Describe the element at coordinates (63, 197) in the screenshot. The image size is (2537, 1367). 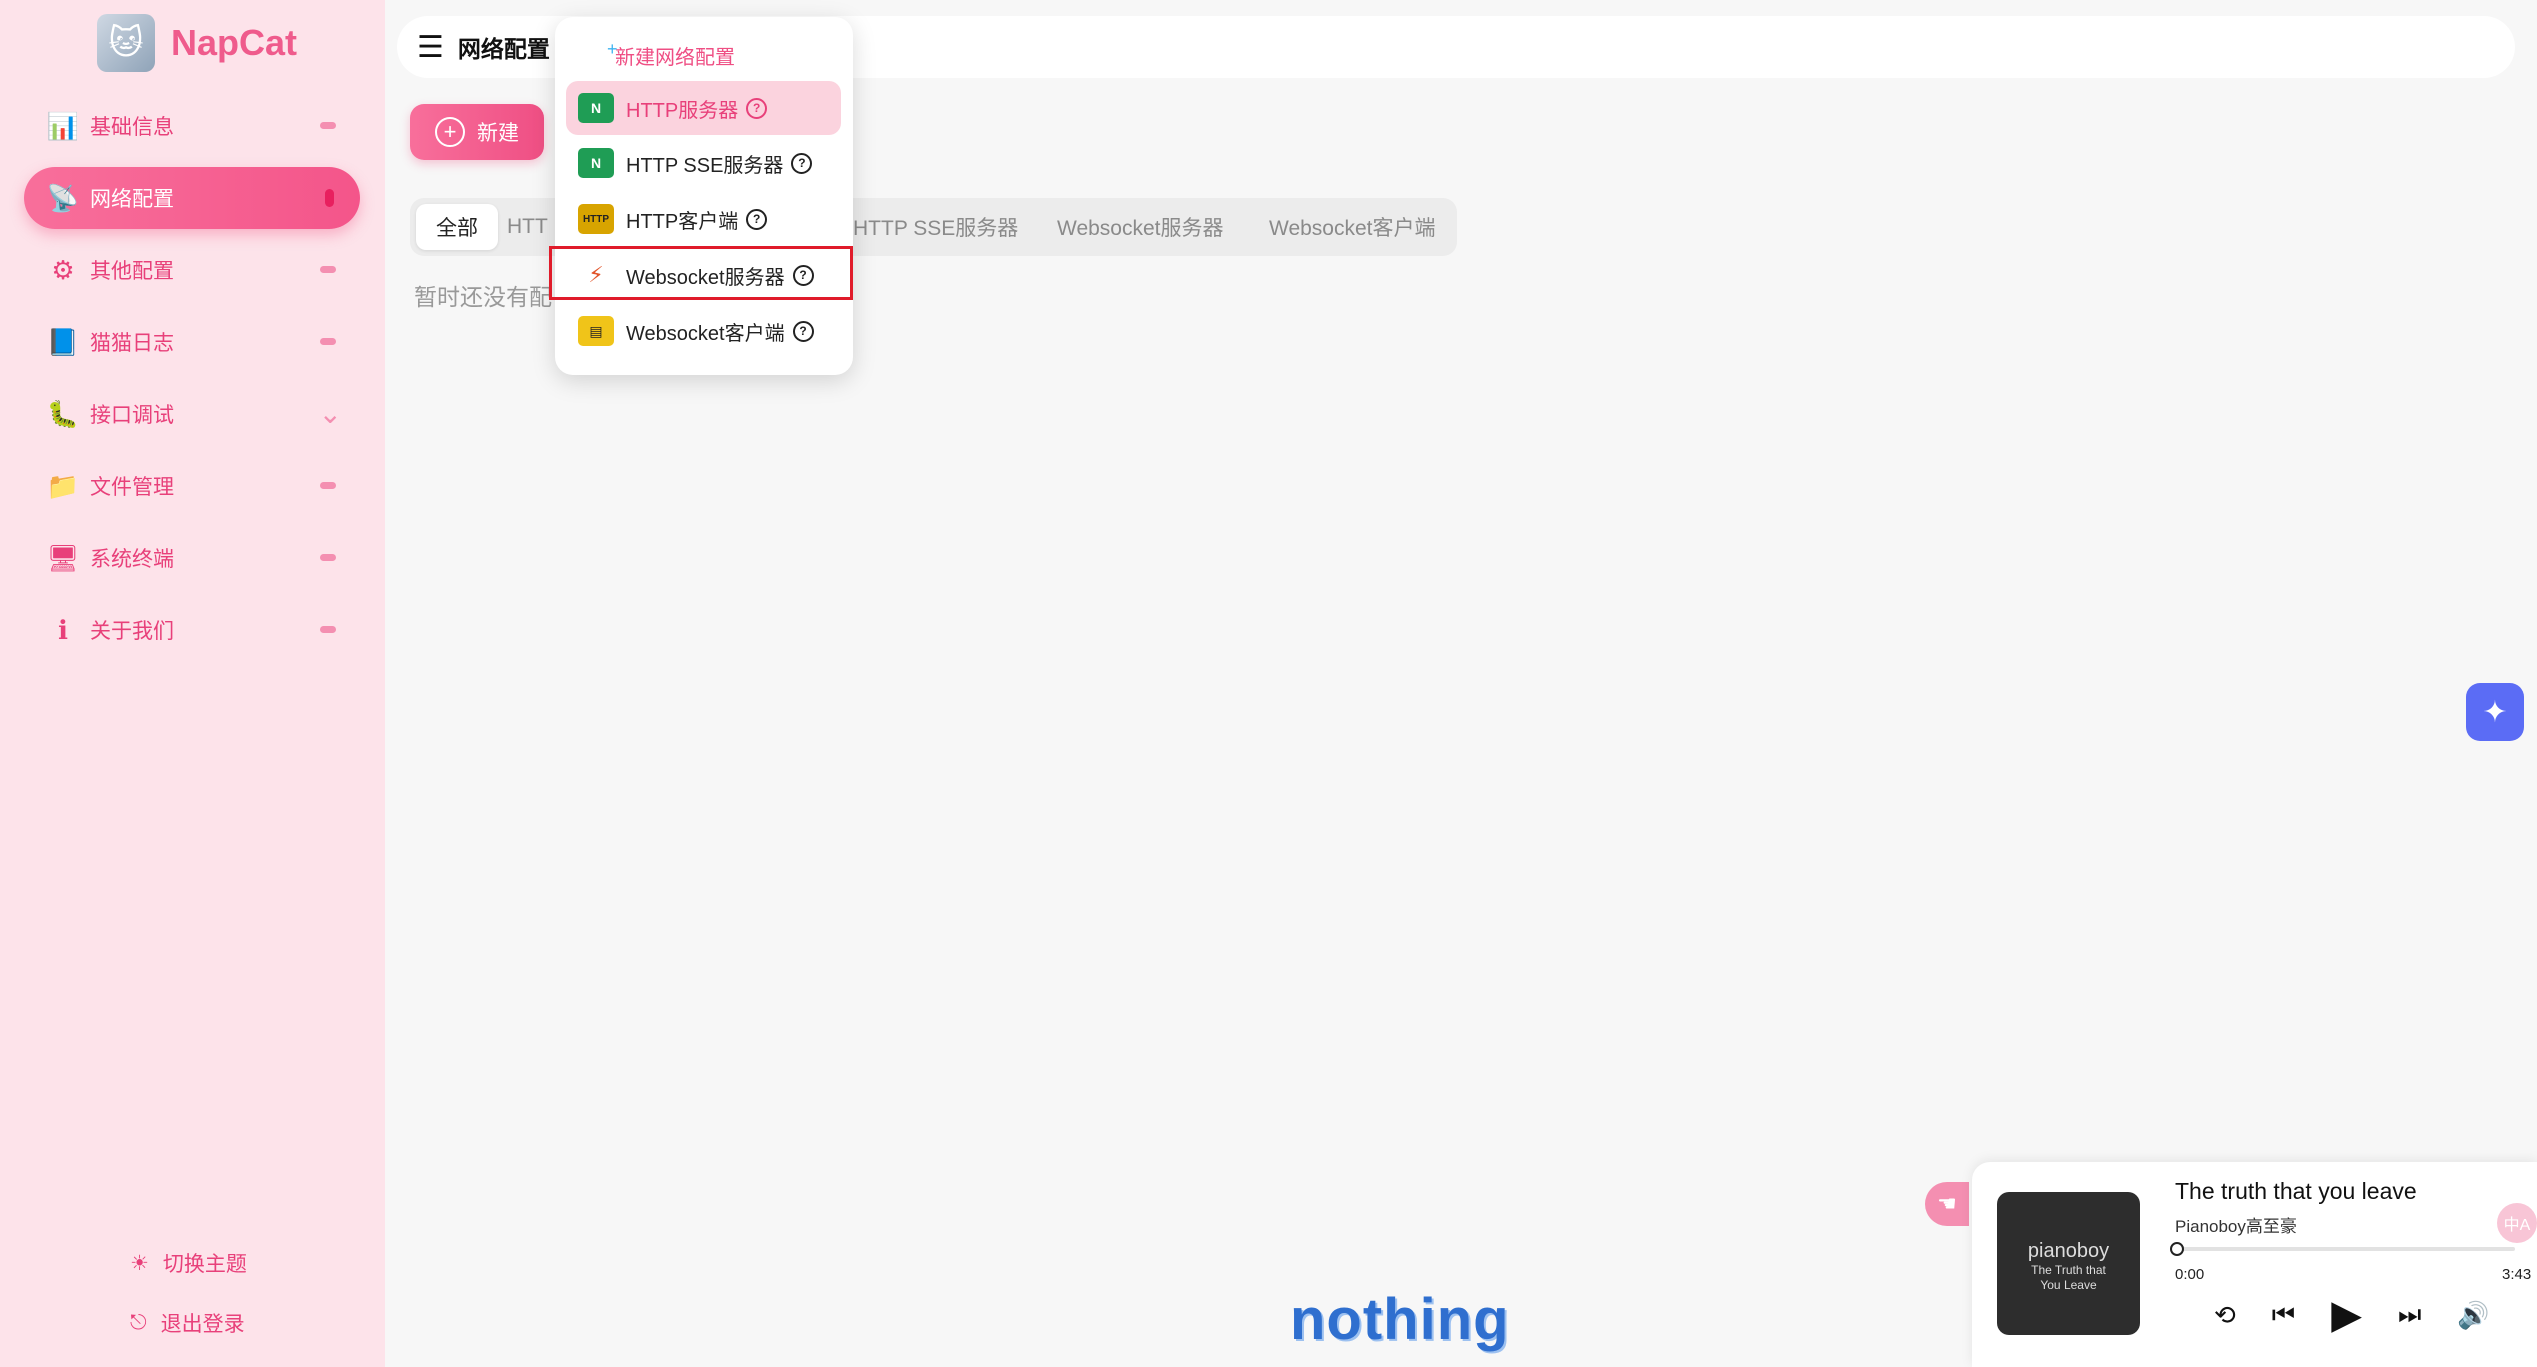
I see `network-icon: 📡` at that location.